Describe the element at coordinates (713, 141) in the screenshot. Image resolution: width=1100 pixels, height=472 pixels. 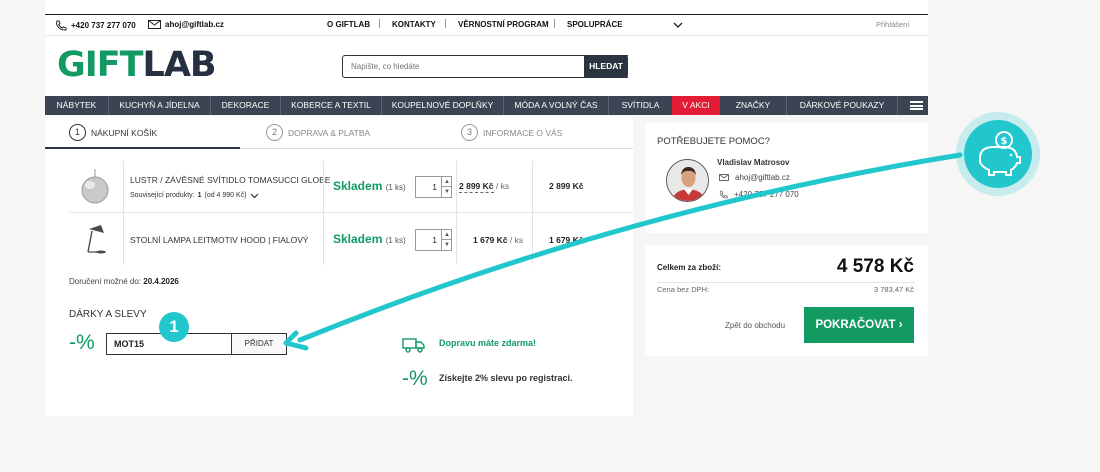
I see `help-title: POTŘEBUJETE POMOC?` at that location.